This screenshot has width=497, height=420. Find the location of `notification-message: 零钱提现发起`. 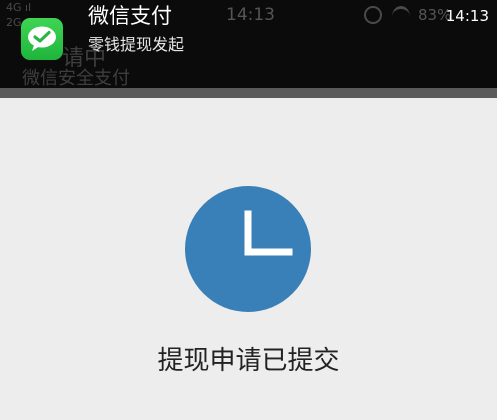

notification-message: 零钱提现发起 is located at coordinates (136, 44).